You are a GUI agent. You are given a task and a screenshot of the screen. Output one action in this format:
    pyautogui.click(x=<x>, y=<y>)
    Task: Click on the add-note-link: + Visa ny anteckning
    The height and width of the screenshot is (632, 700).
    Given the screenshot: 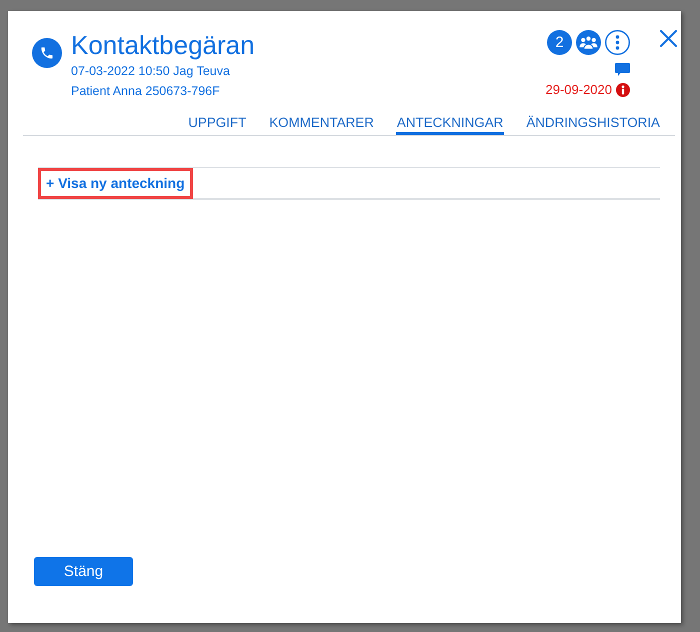 What is the action you would take?
    pyautogui.click(x=115, y=183)
    